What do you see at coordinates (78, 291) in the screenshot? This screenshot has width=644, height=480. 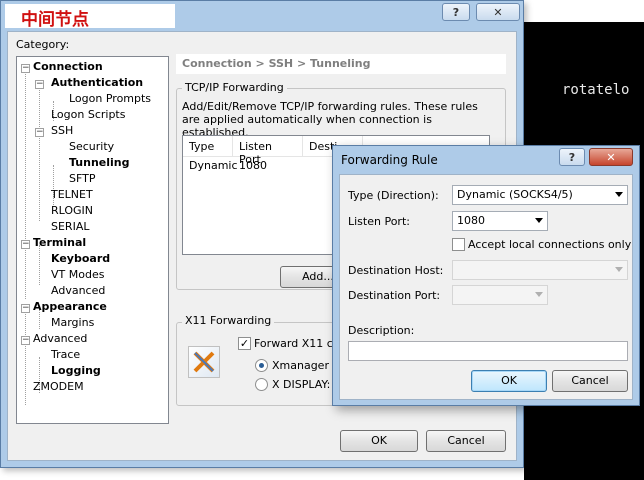 I see `tree-item-terminal-advanced: Advanced` at bounding box center [78, 291].